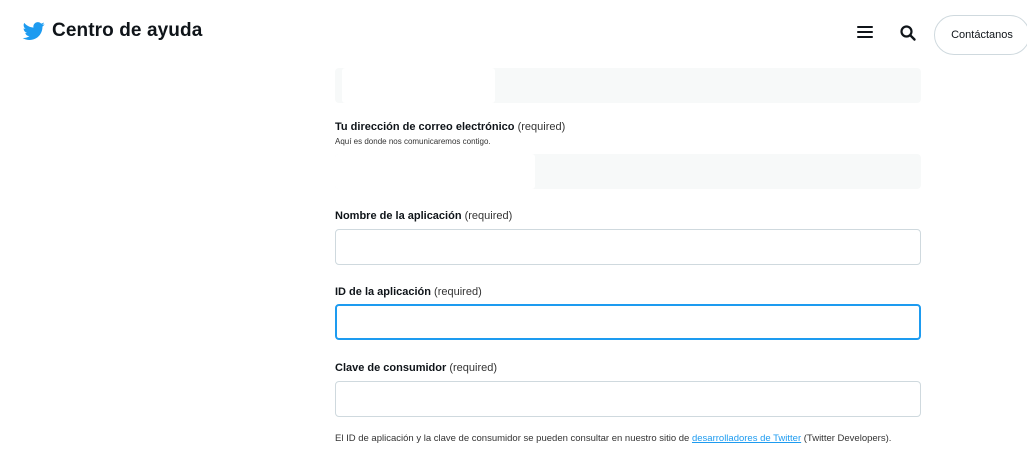 This screenshot has height=475, width=1027. I want to click on search-icon, so click(908, 33).